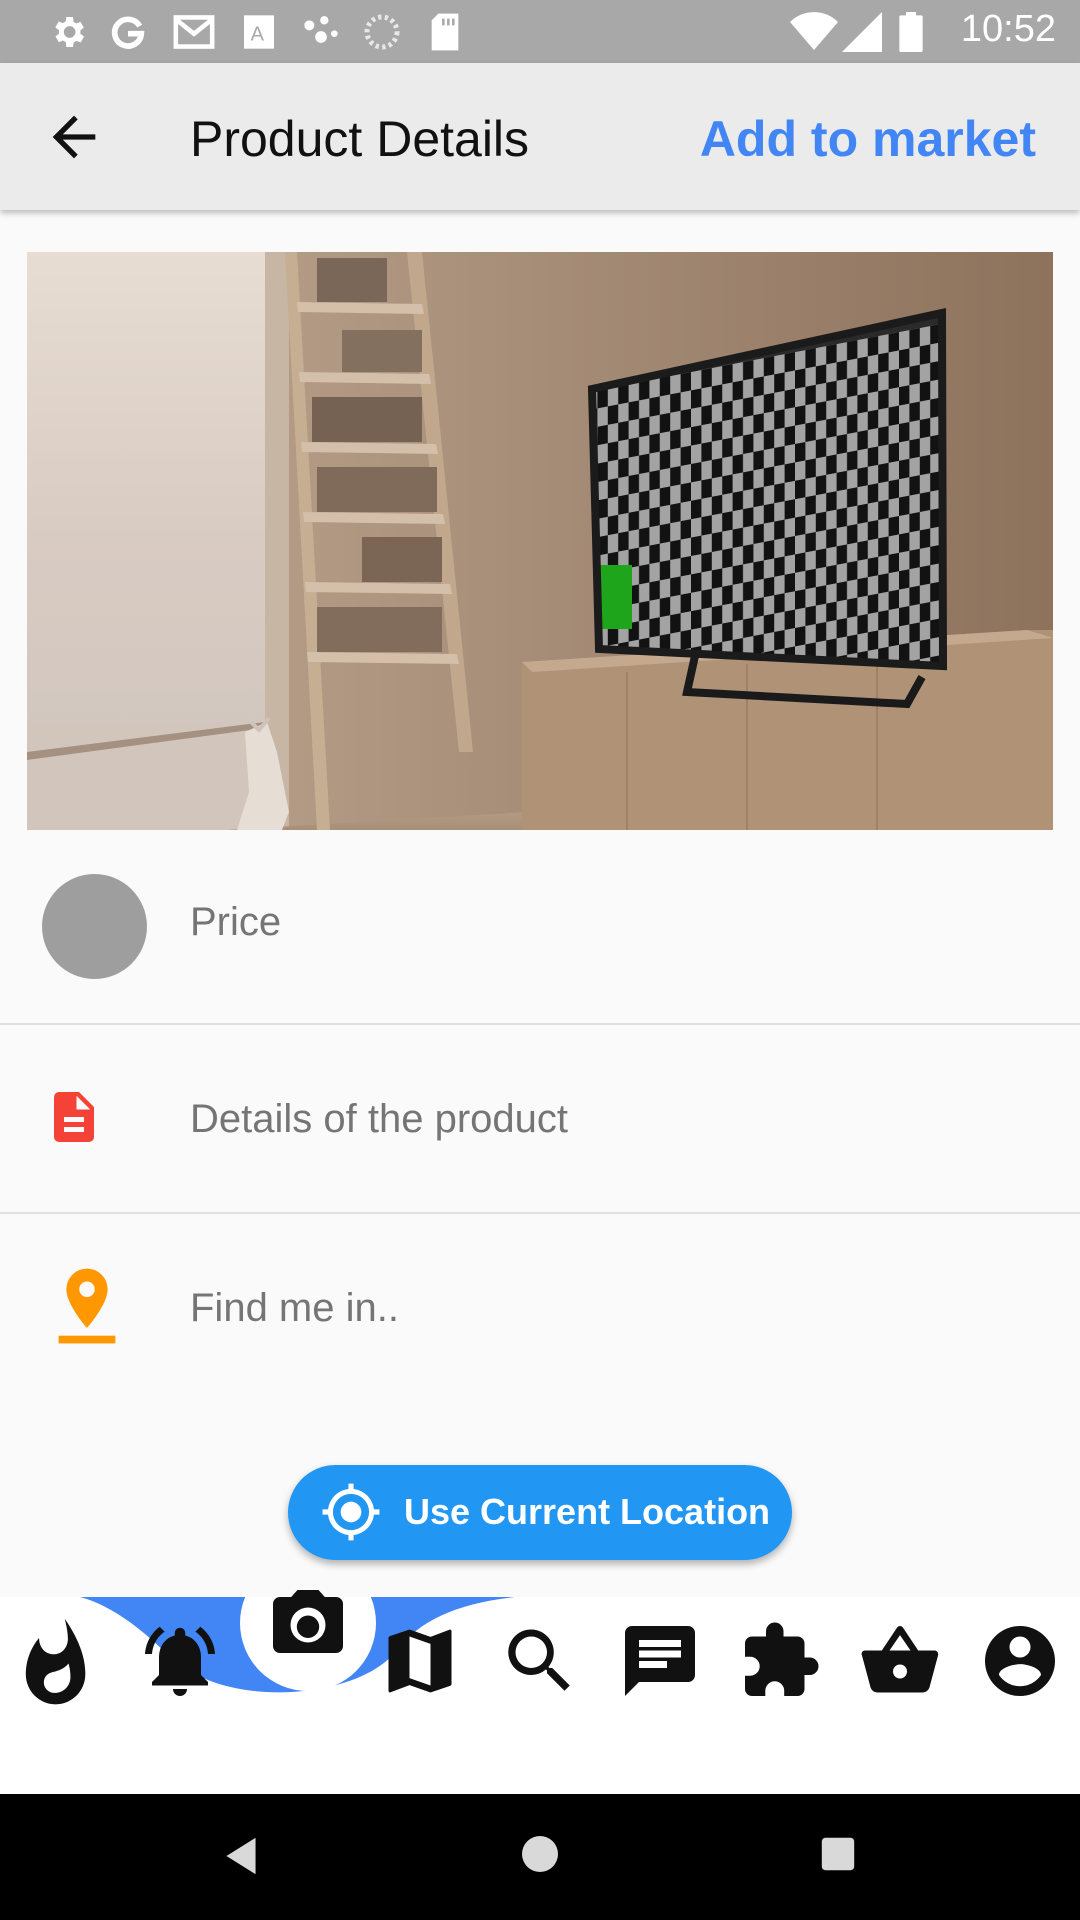  What do you see at coordinates (194, 32) in the screenshot?
I see `gmail-icon` at bounding box center [194, 32].